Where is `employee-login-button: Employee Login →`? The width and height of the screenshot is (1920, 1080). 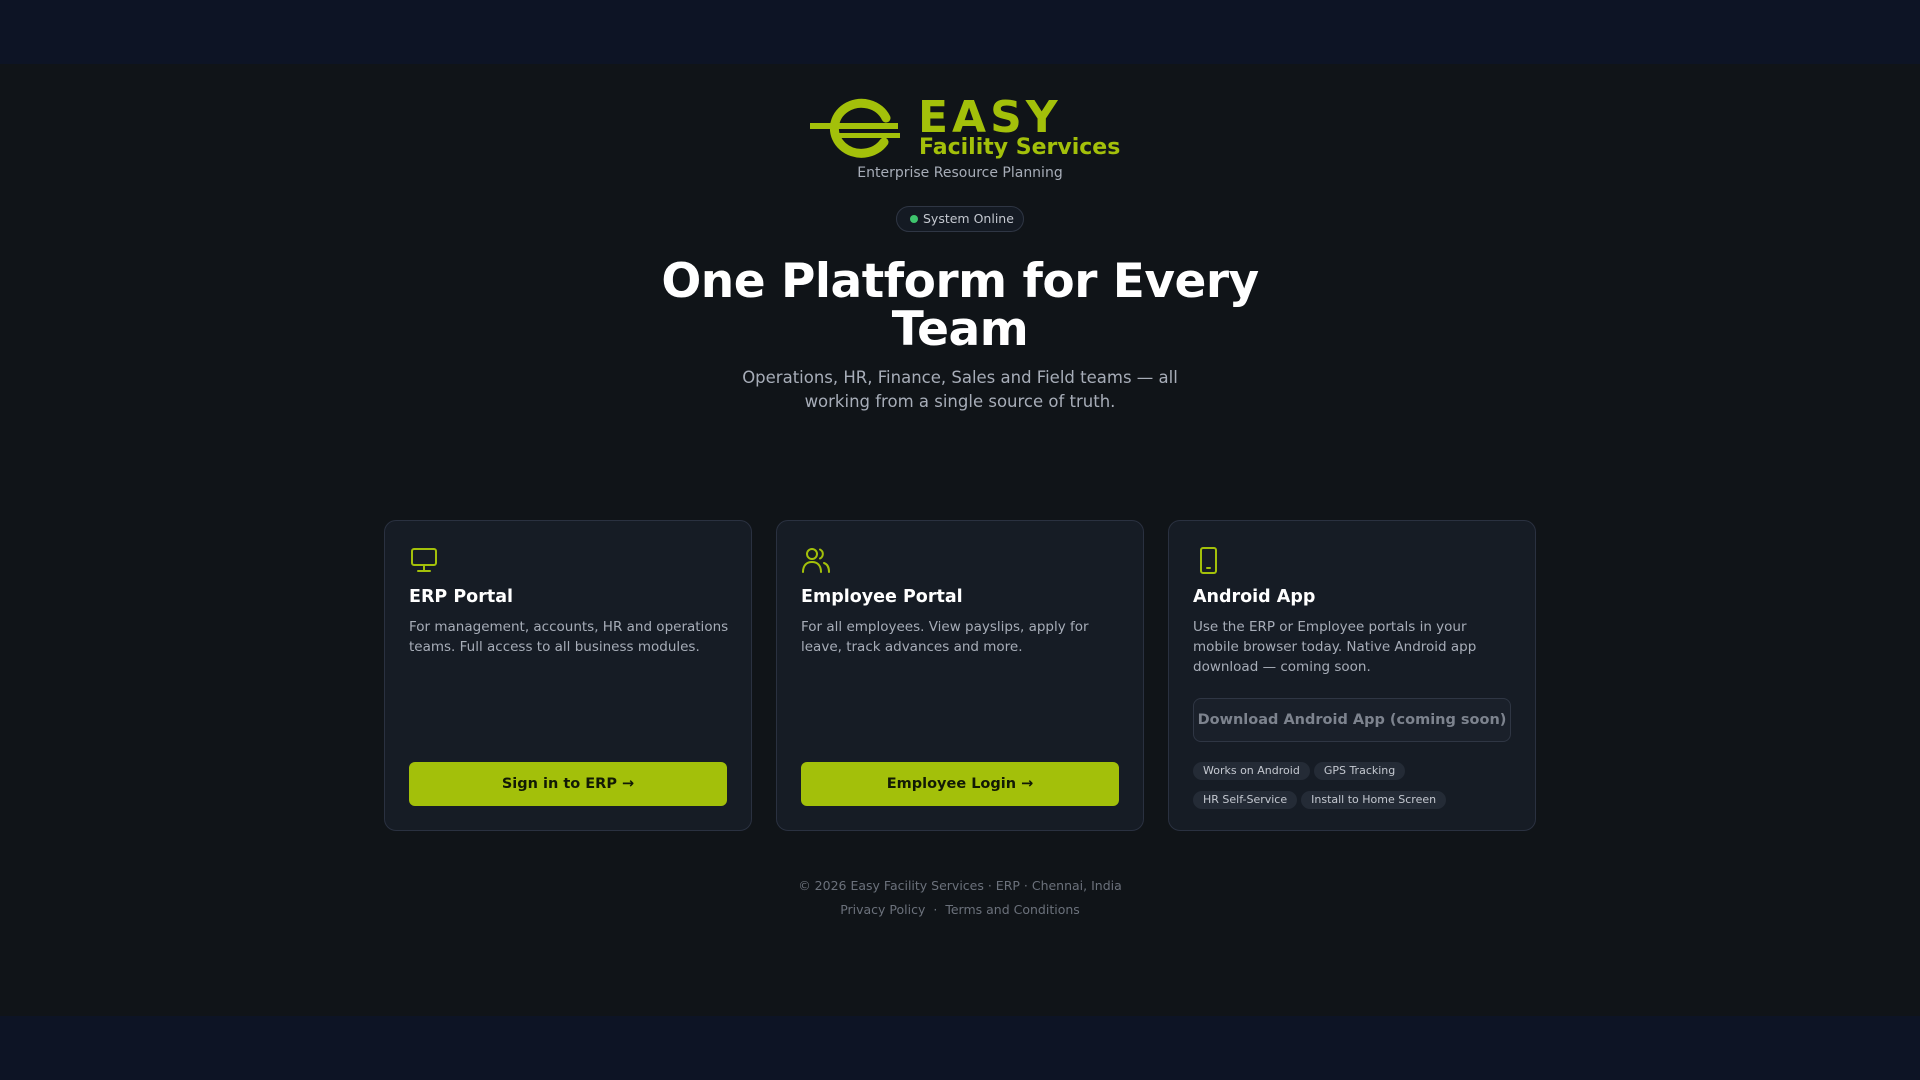
employee-login-button: Employee Login → is located at coordinates (960, 784).